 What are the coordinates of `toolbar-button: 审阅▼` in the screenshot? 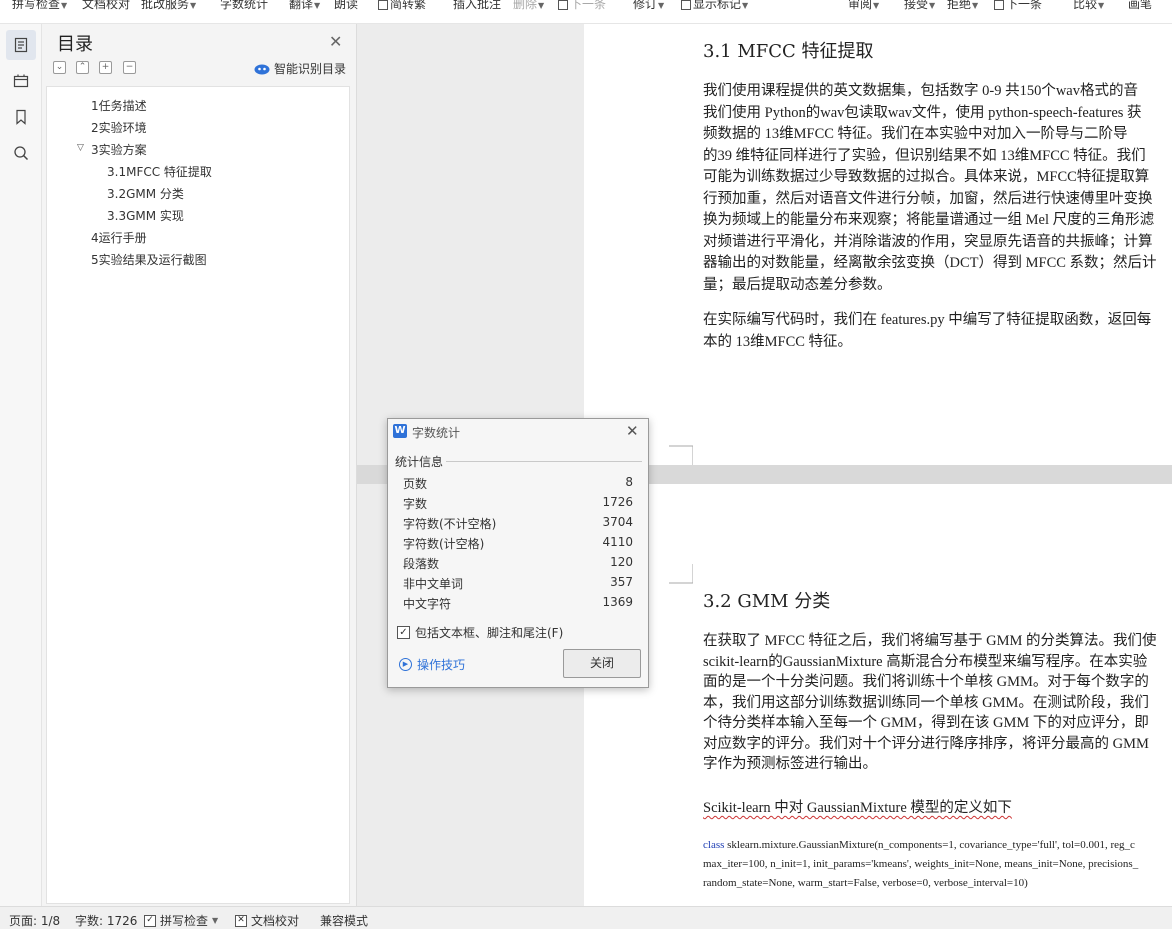 It's located at (863, 6).